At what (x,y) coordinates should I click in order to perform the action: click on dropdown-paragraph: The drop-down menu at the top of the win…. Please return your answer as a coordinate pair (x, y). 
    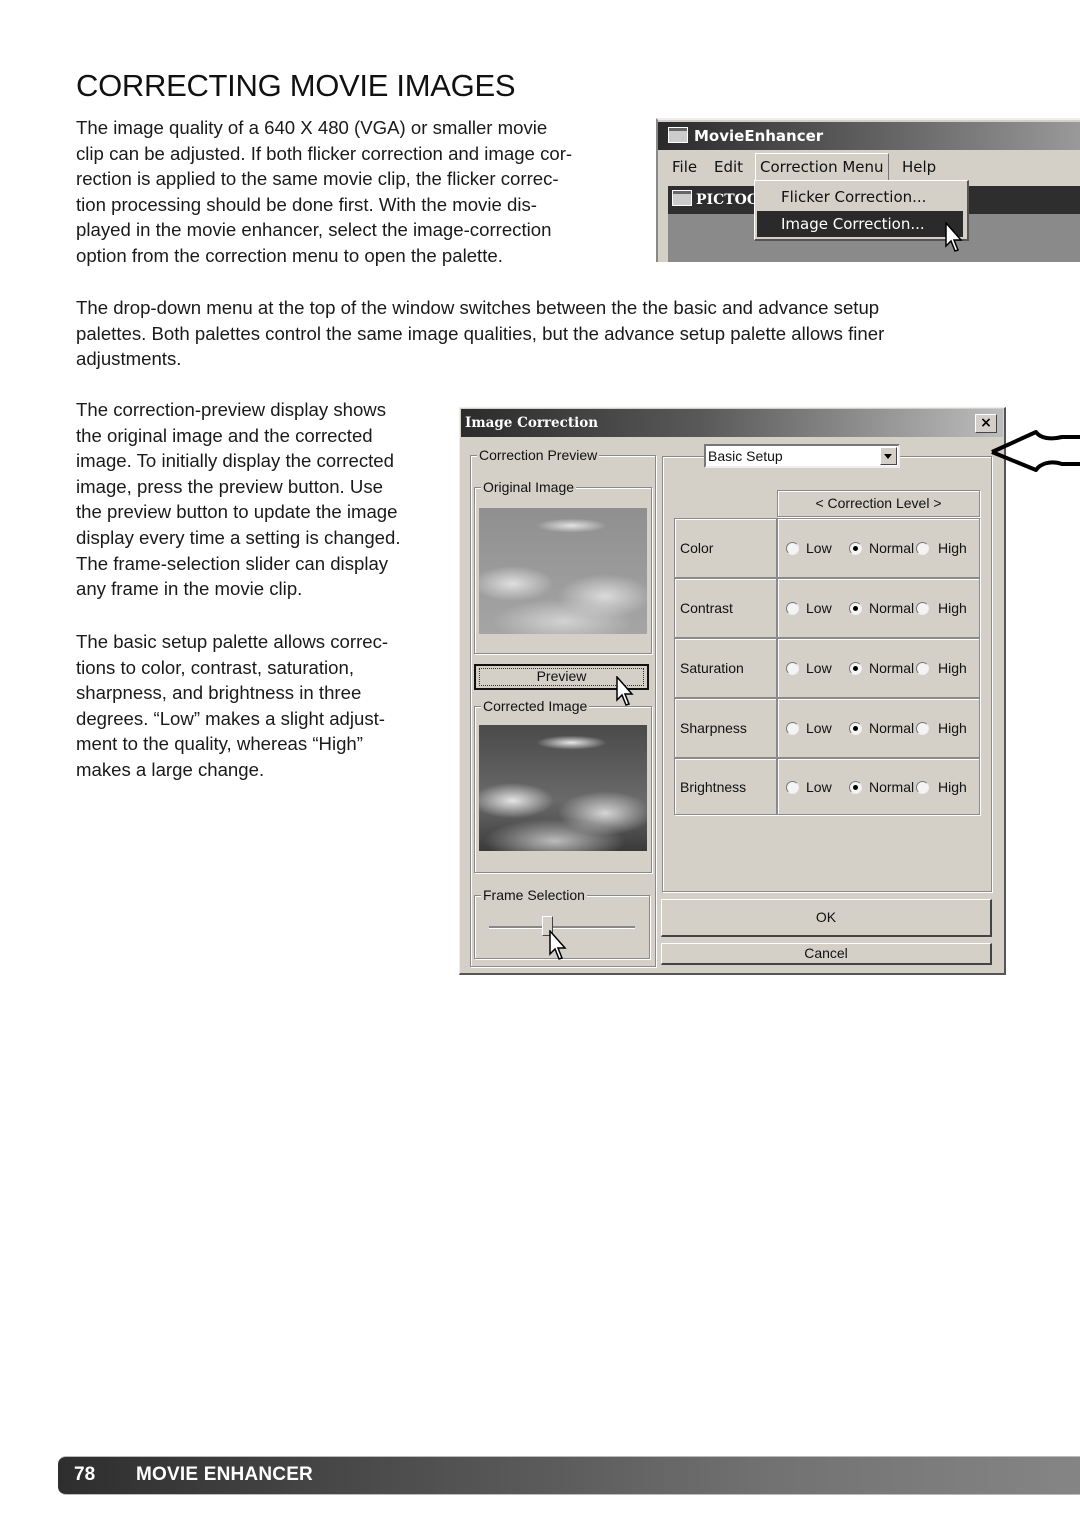
    Looking at the image, I should click on (480, 333).